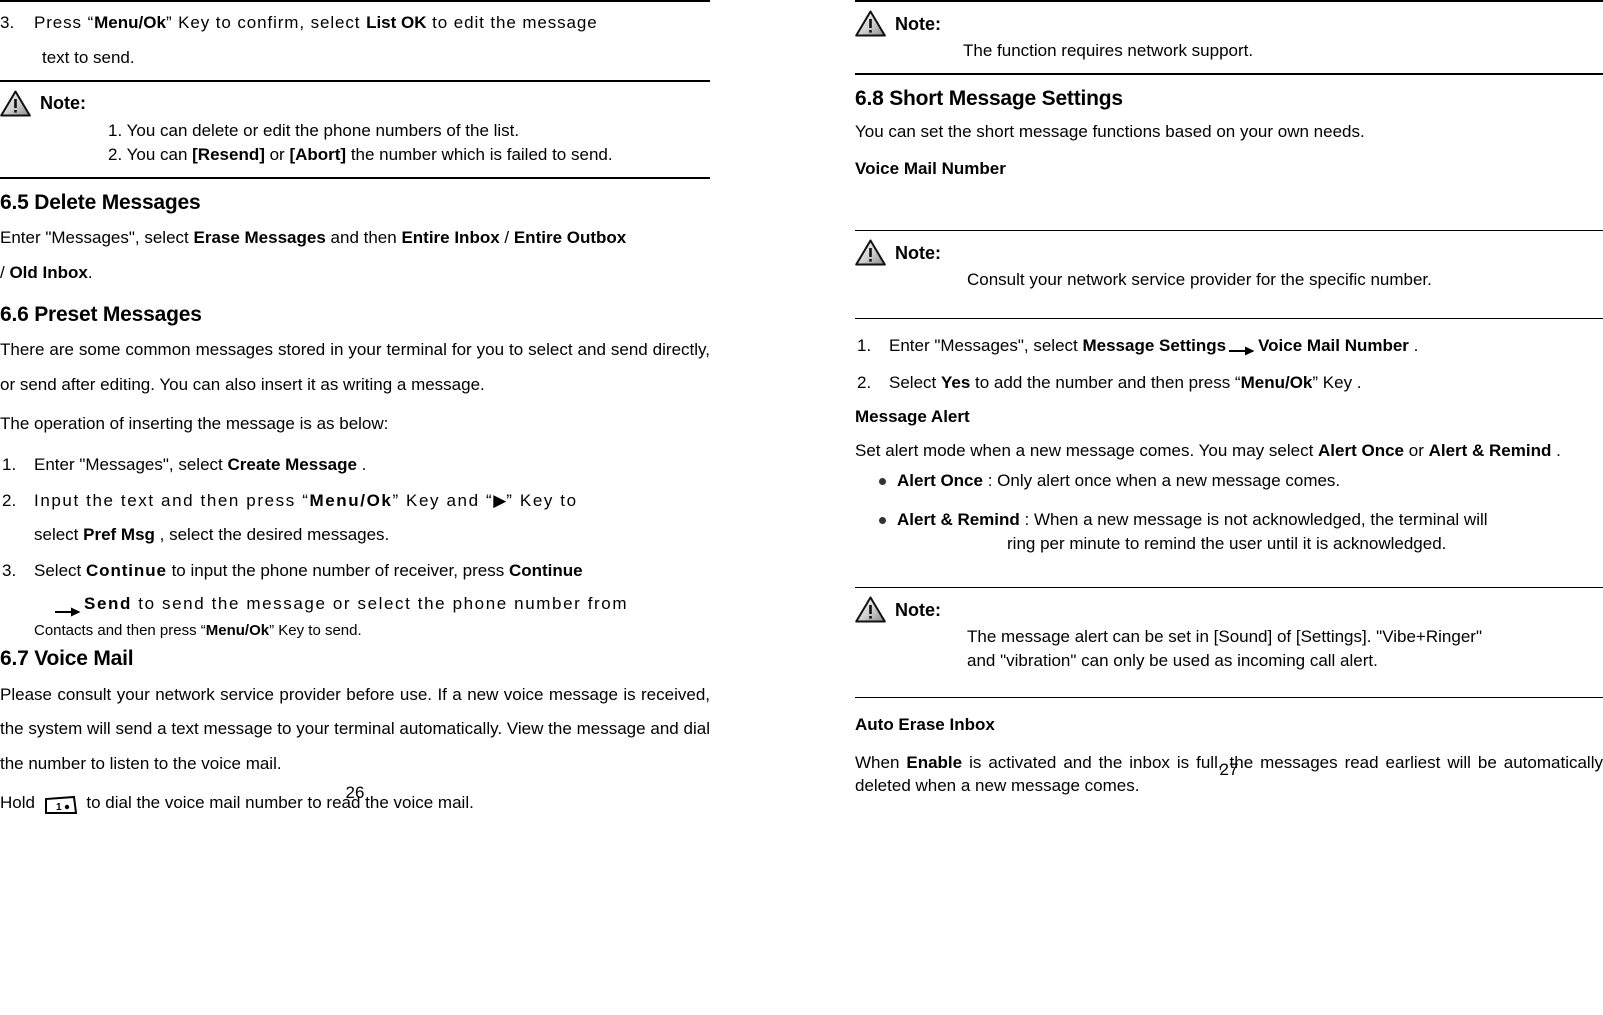 This screenshot has width=1603, height=1015. Describe the element at coordinates (272, 534) in the screenshot. I see `ps2-l2-post: , select the desired messages.` at that location.